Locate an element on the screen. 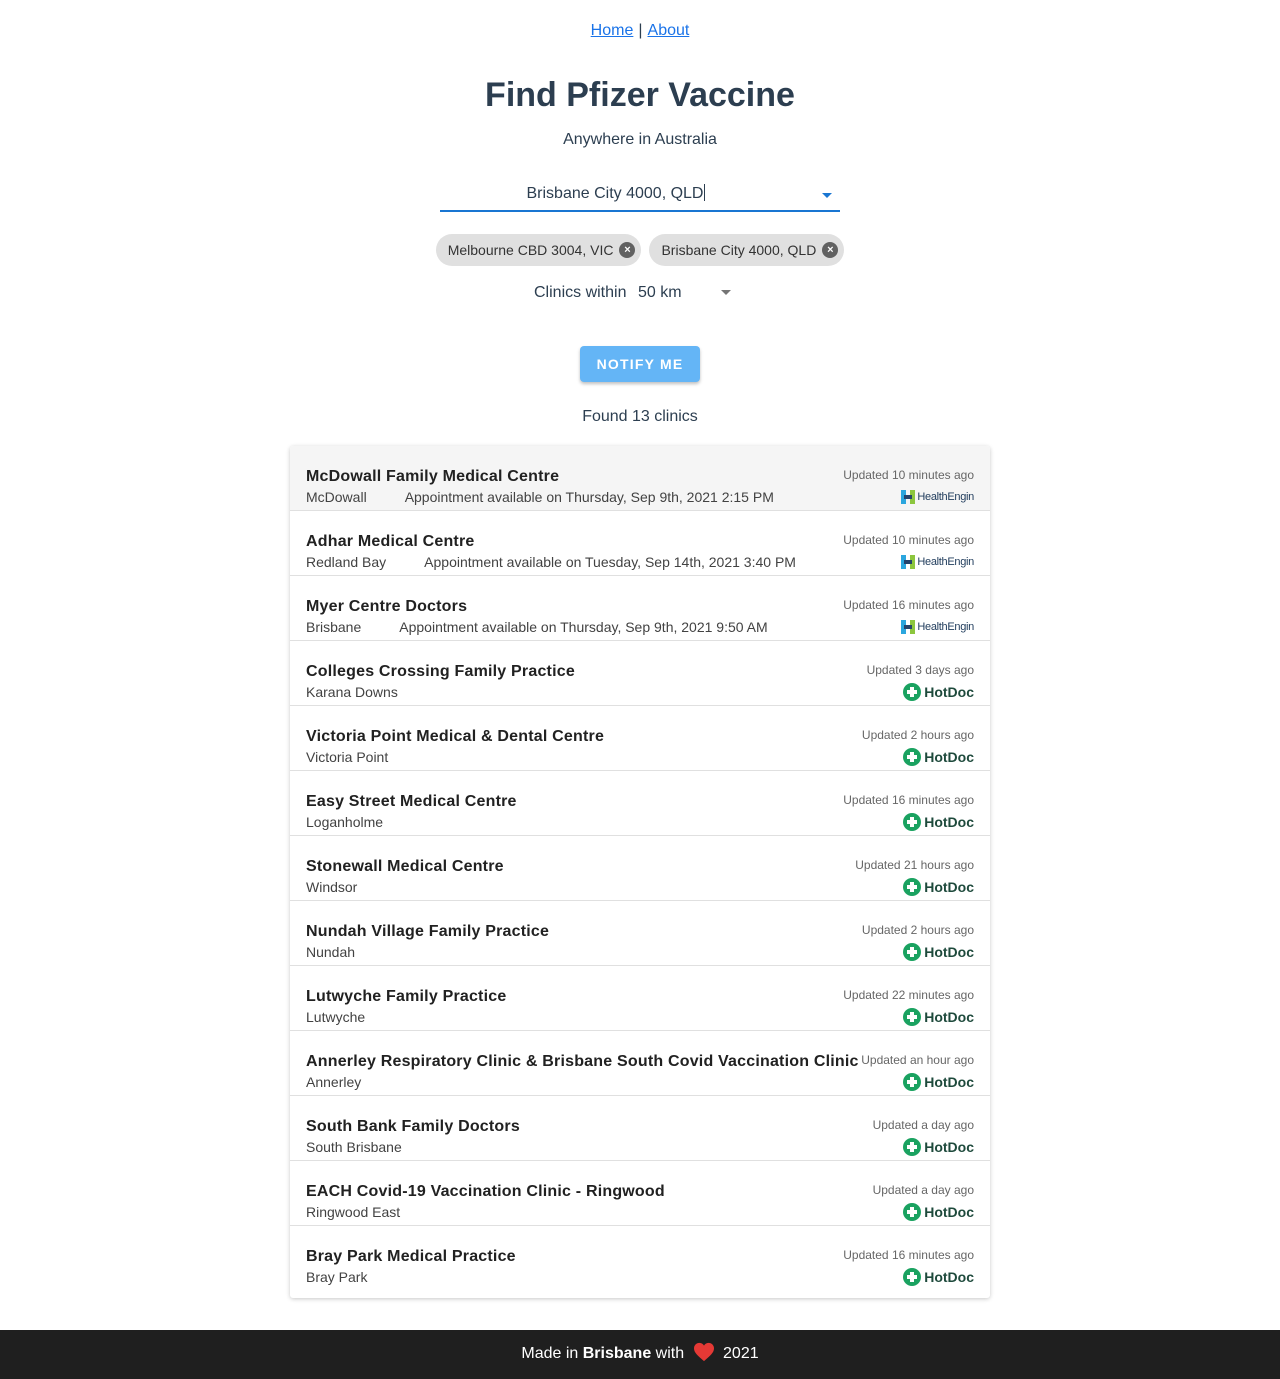  clinic-name: Lutwyche Family Practice is located at coordinates (406, 996).